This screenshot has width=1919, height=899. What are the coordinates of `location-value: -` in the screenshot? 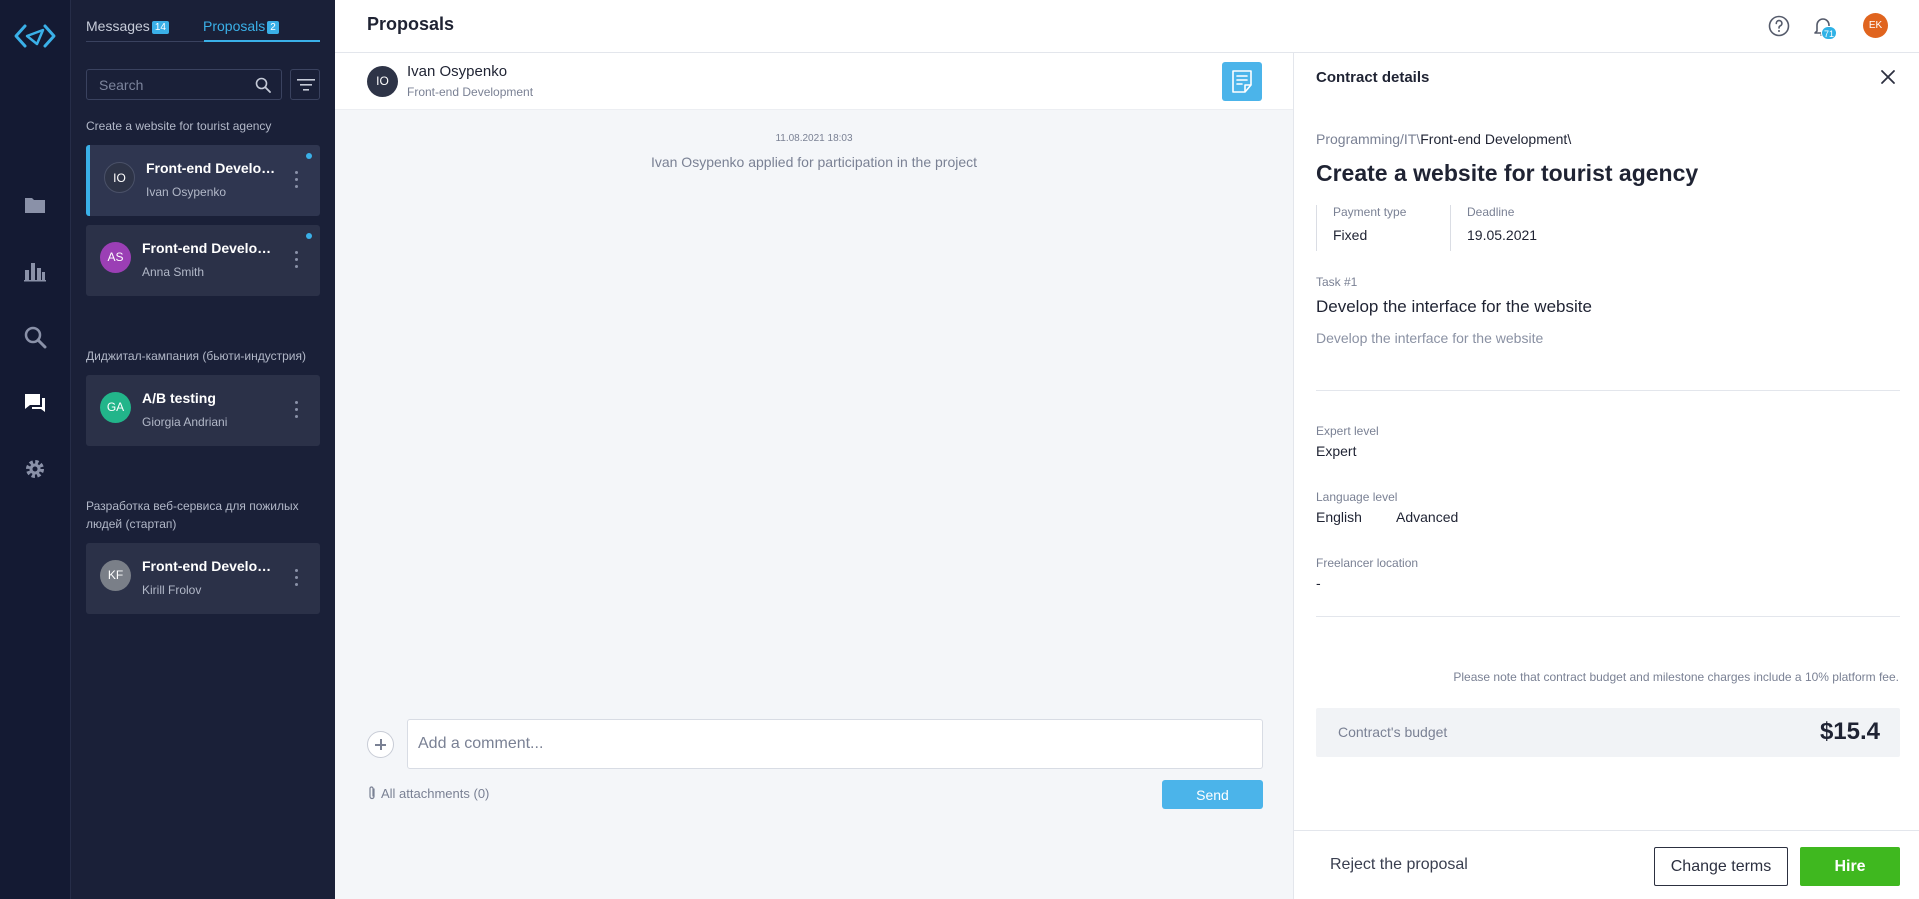 It's located at (1318, 583).